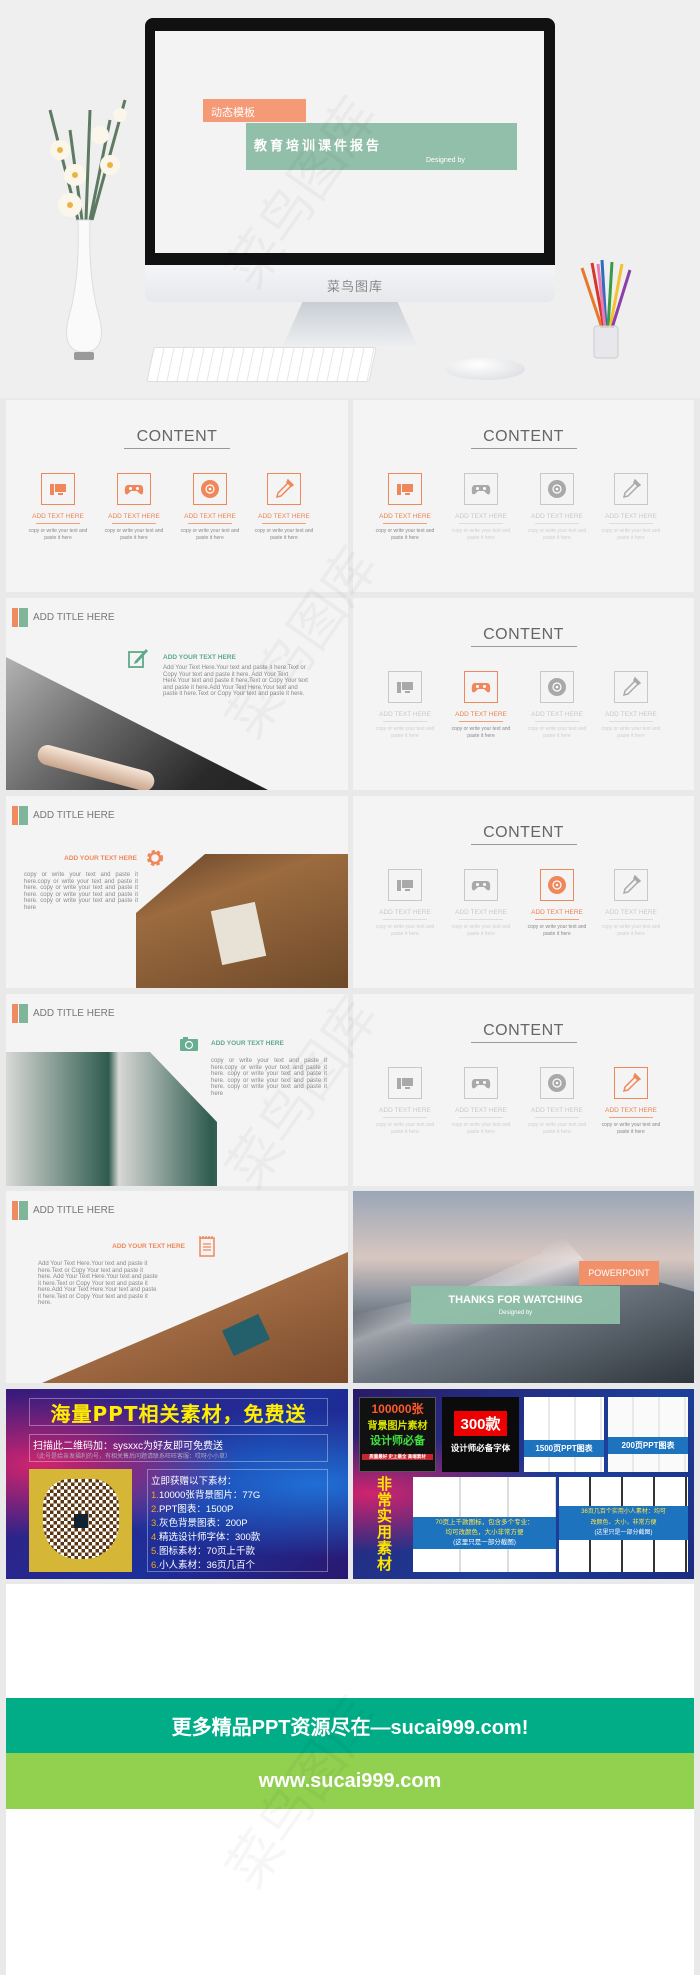 Image resolution: width=700 pixels, height=1975 pixels. Describe the element at coordinates (445, 160) in the screenshot. I see `hero-designed-by: Designed by` at that location.